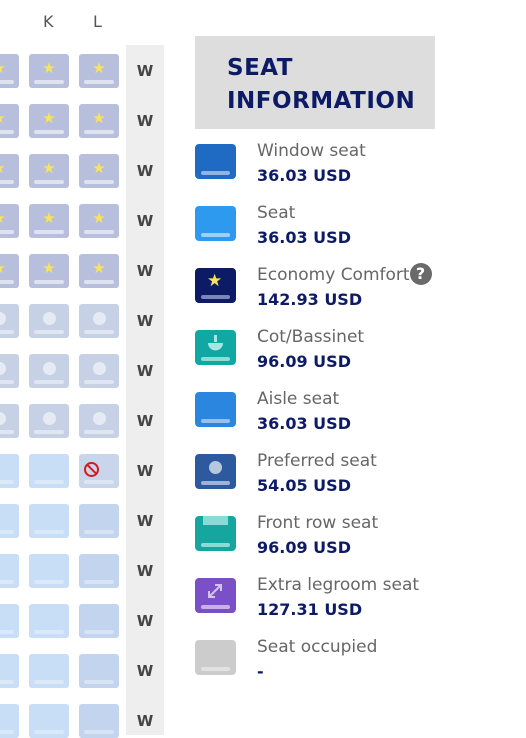 The width and height of the screenshot is (526, 738). Describe the element at coordinates (355, 353) in the screenshot. I see `legend-item-cot-bassinet: Cot/Bassinet 96.09 USD` at that location.